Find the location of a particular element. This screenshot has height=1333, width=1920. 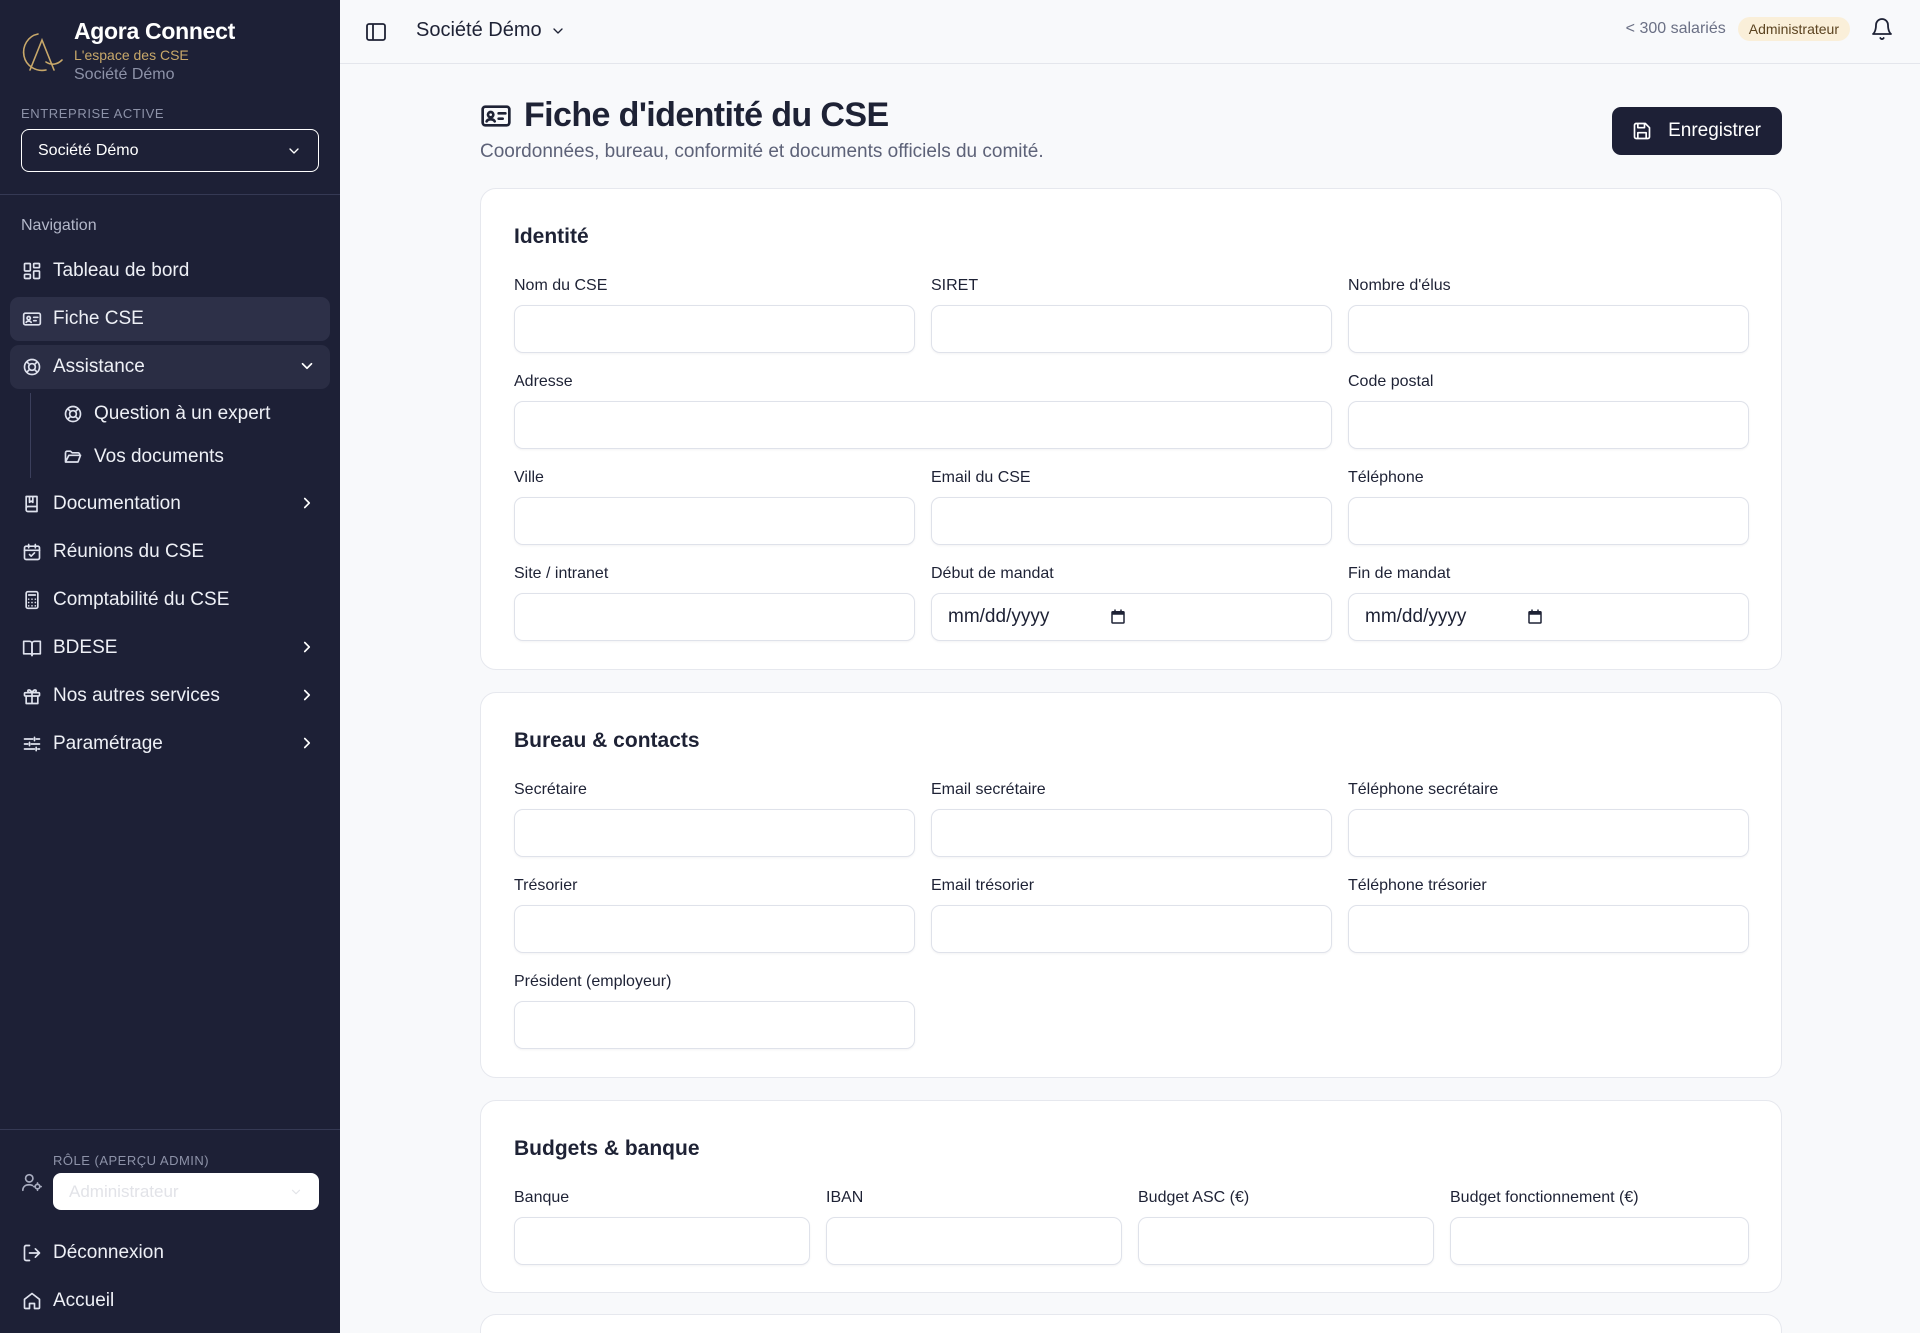

nom-cse-input is located at coordinates (714, 329).